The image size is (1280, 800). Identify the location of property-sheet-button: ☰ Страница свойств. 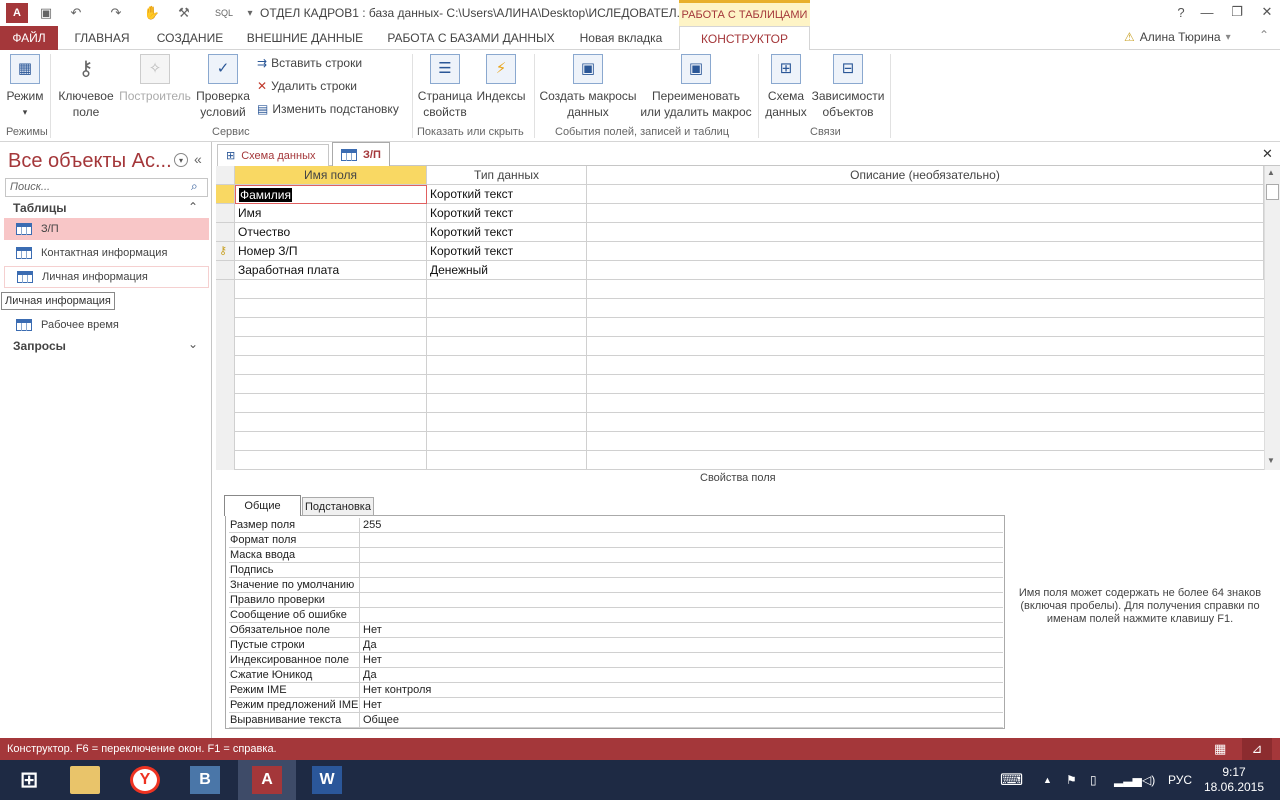
(445, 87).